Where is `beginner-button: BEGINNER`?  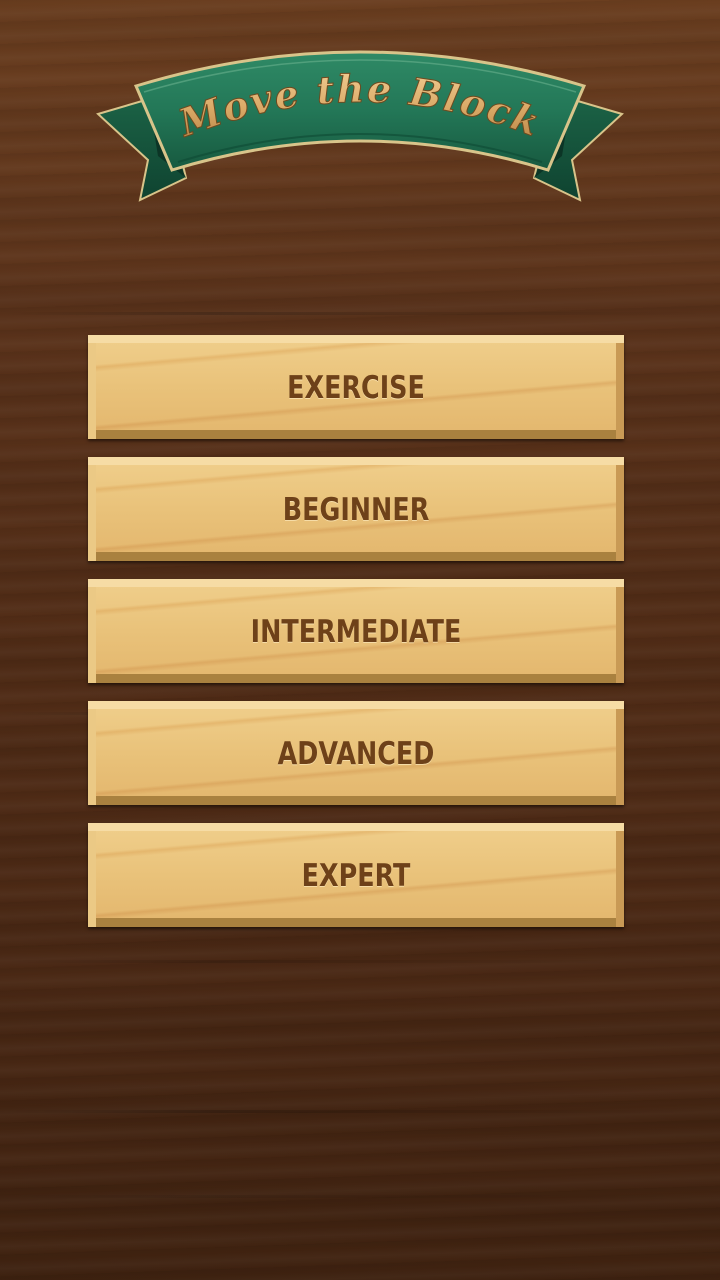 beginner-button: BEGINNER is located at coordinates (356, 509).